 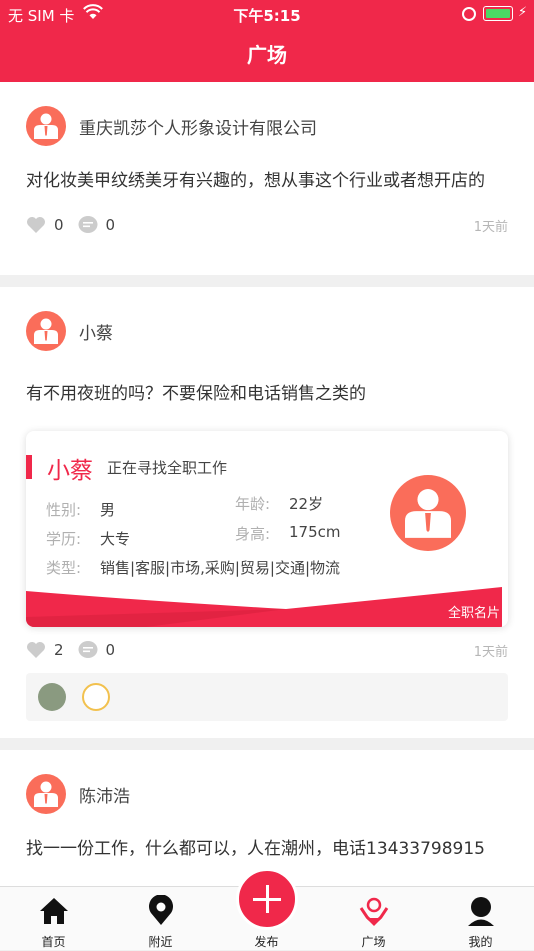 What do you see at coordinates (374, 911) in the screenshot?
I see `square-icon` at bounding box center [374, 911].